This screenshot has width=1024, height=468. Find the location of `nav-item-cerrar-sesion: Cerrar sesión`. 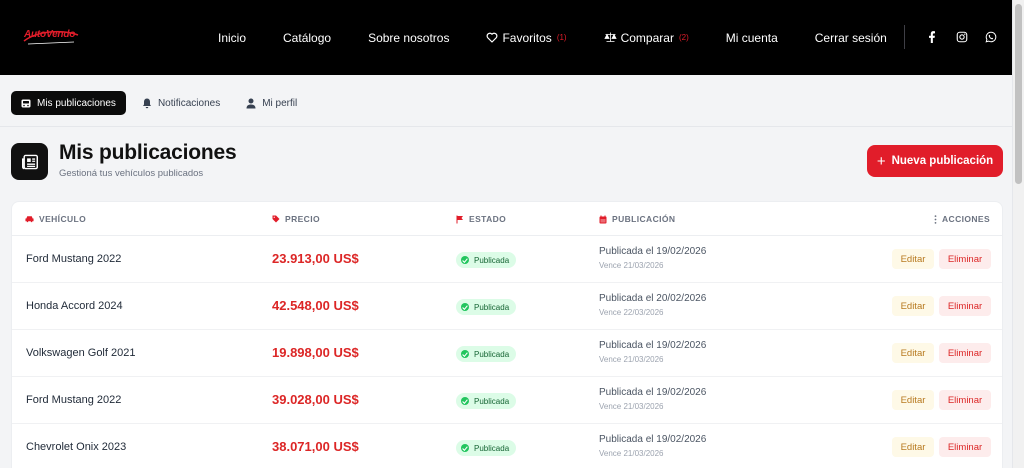

nav-item-cerrar-sesion: Cerrar sesión is located at coordinates (851, 38).